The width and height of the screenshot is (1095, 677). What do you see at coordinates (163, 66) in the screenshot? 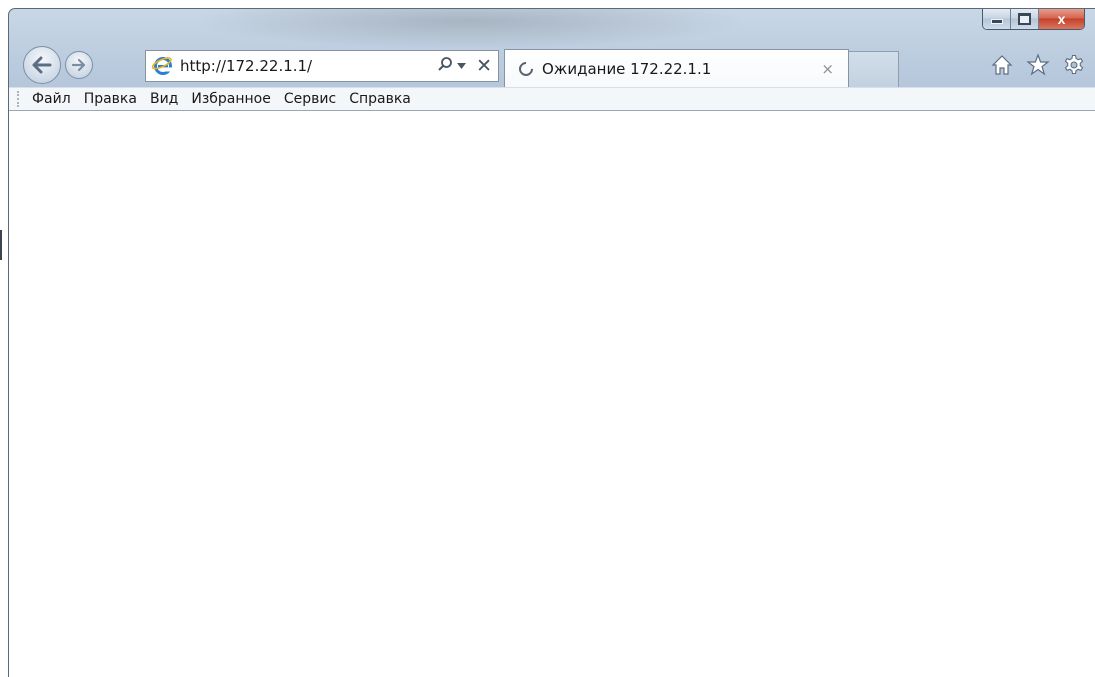
I see `internet-explorer-icon` at bounding box center [163, 66].